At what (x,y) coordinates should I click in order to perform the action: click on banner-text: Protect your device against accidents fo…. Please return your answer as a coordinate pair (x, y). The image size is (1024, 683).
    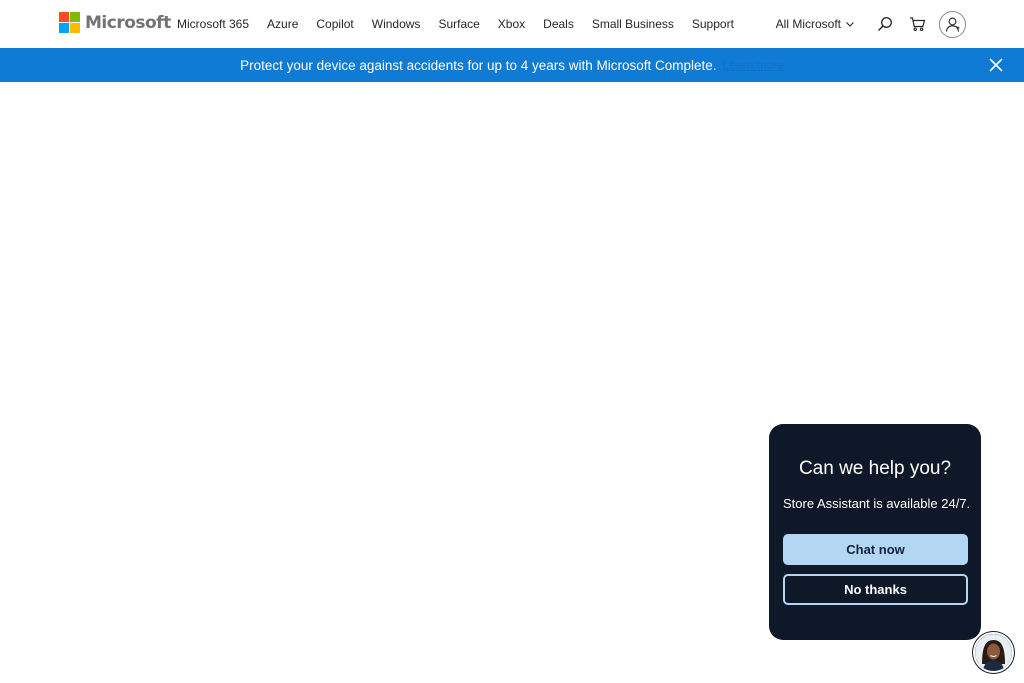
    Looking at the image, I should click on (478, 65).